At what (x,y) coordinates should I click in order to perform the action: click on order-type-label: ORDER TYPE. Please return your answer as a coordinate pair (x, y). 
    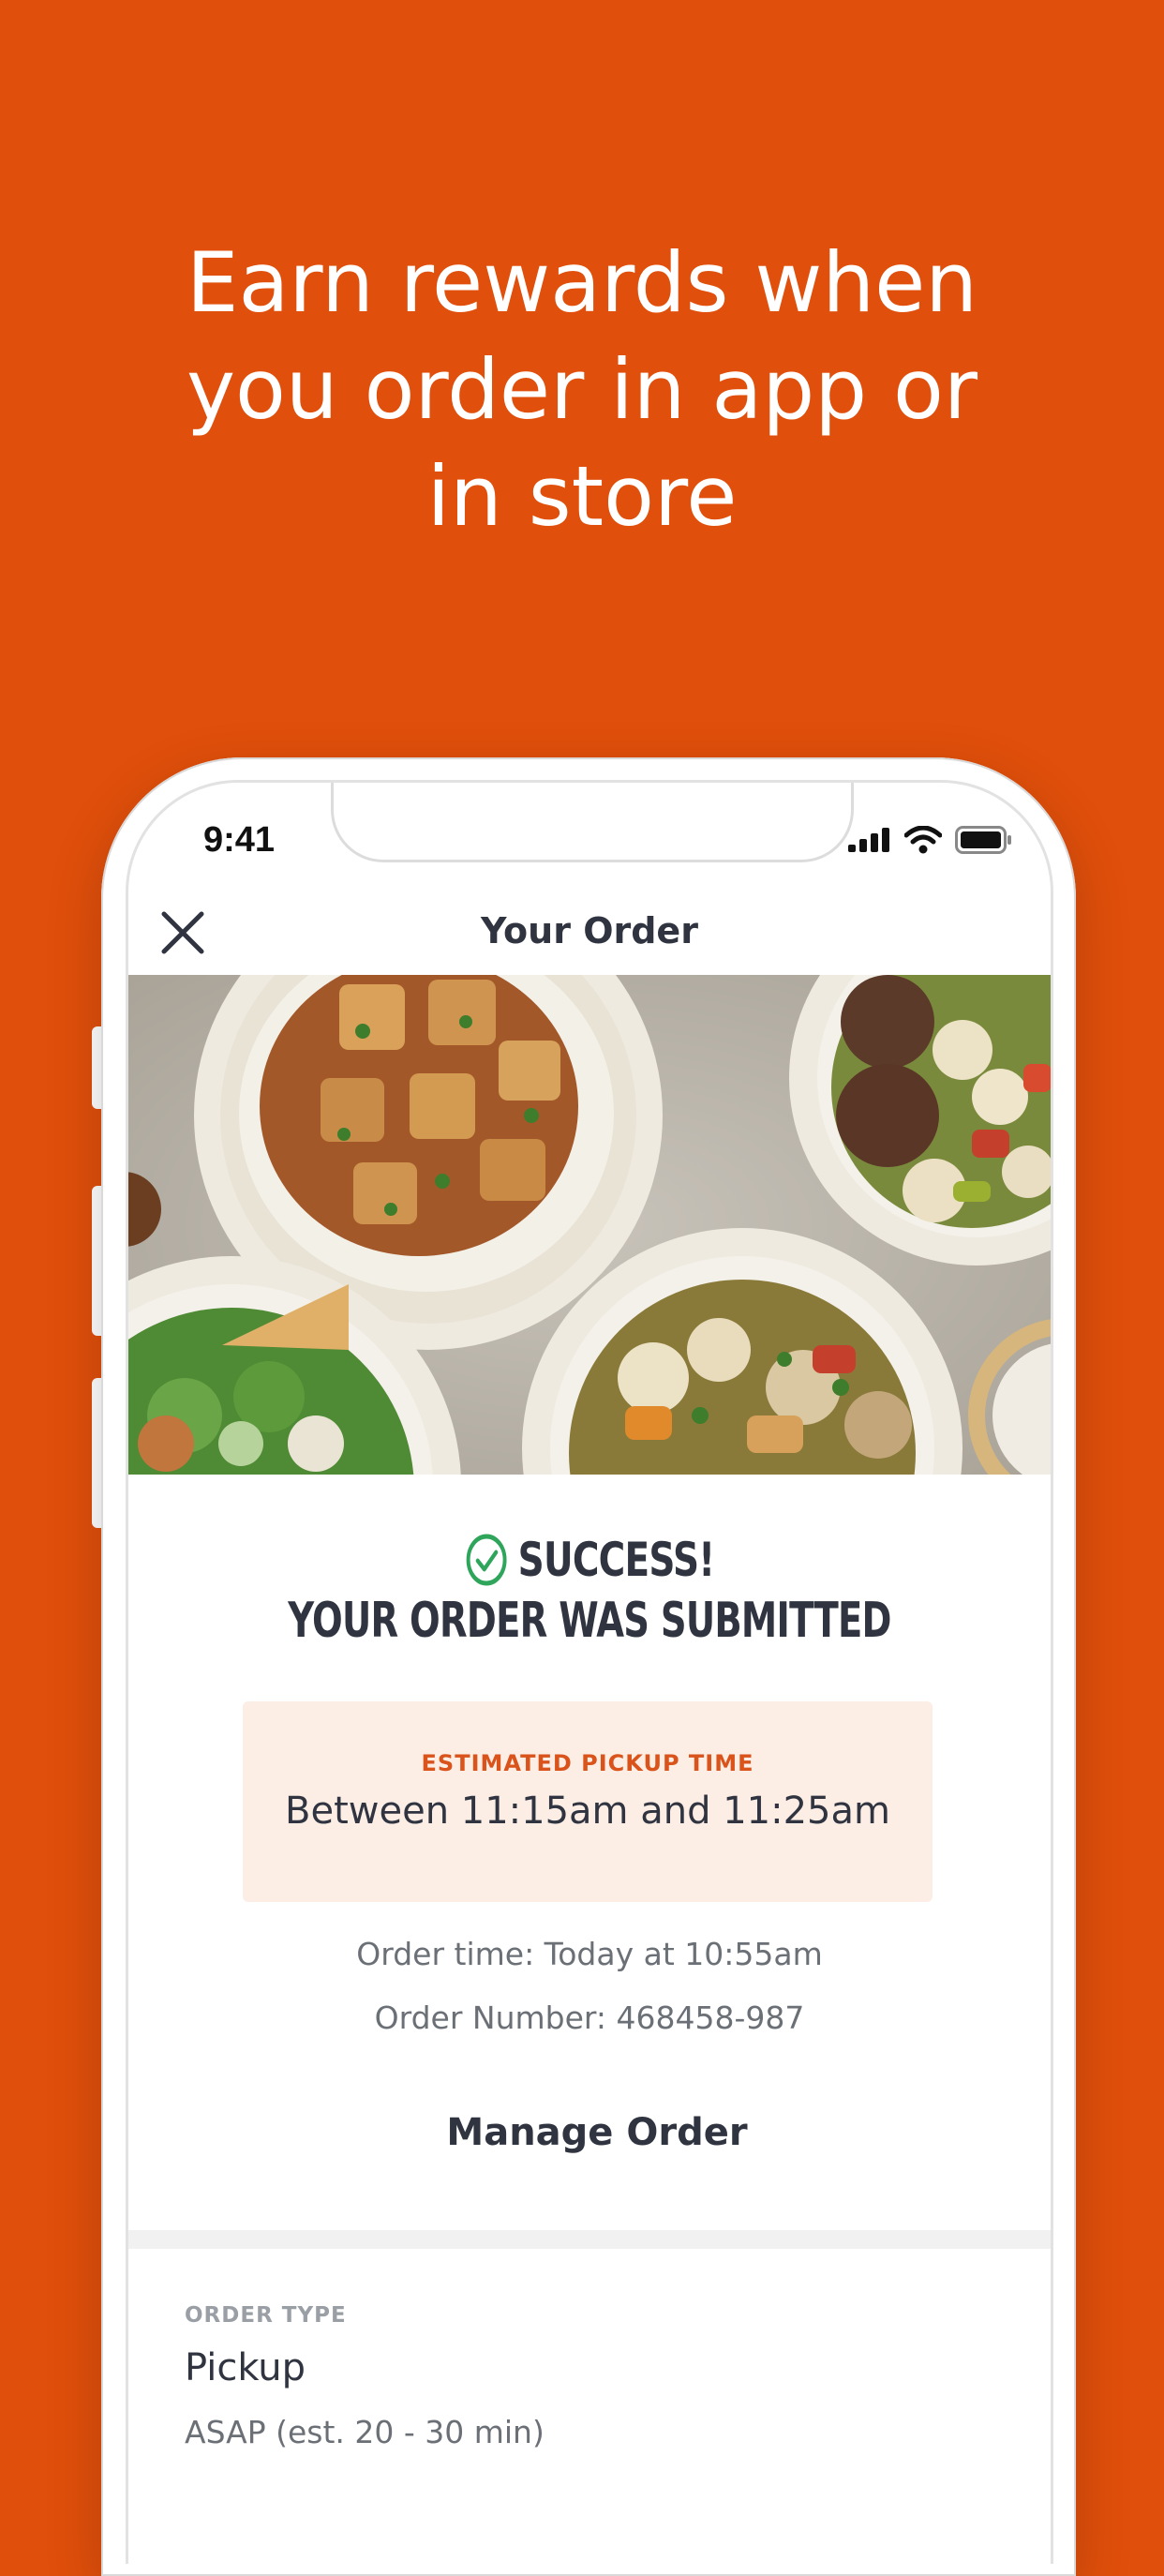
    Looking at the image, I should click on (266, 2315).